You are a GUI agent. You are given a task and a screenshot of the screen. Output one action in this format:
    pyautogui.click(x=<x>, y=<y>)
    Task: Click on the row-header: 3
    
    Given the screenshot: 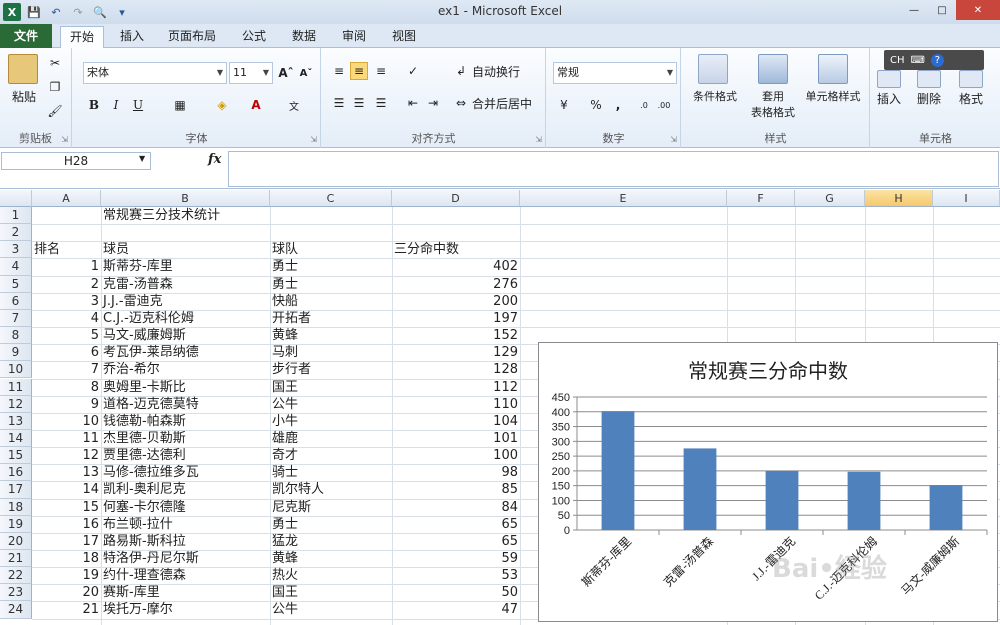 What is the action you would take?
    pyautogui.click(x=16, y=250)
    